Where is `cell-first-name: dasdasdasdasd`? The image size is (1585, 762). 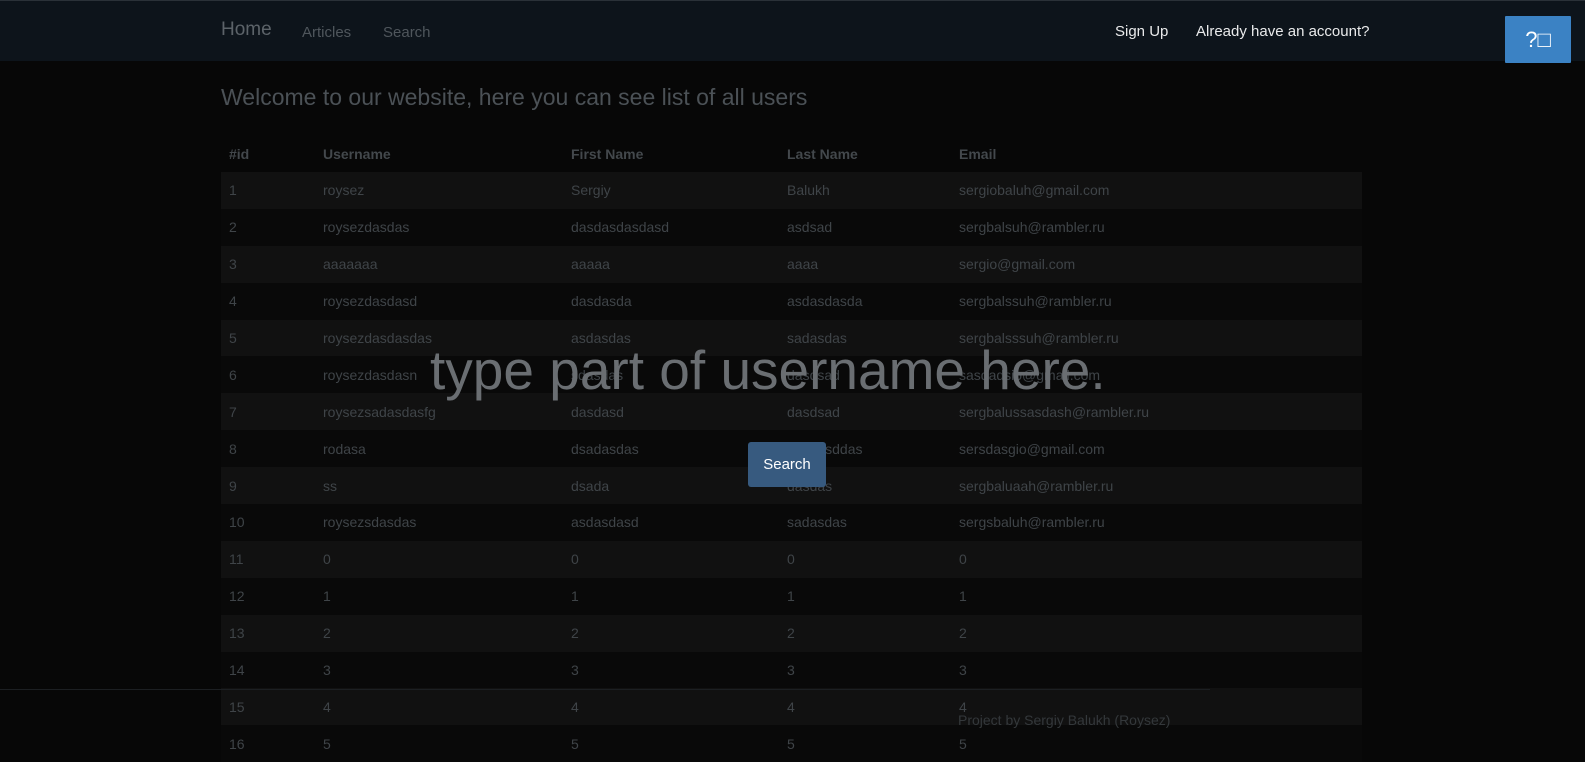
cell-first-name: dasdasdasdasd is located at coordinates (620, 227).